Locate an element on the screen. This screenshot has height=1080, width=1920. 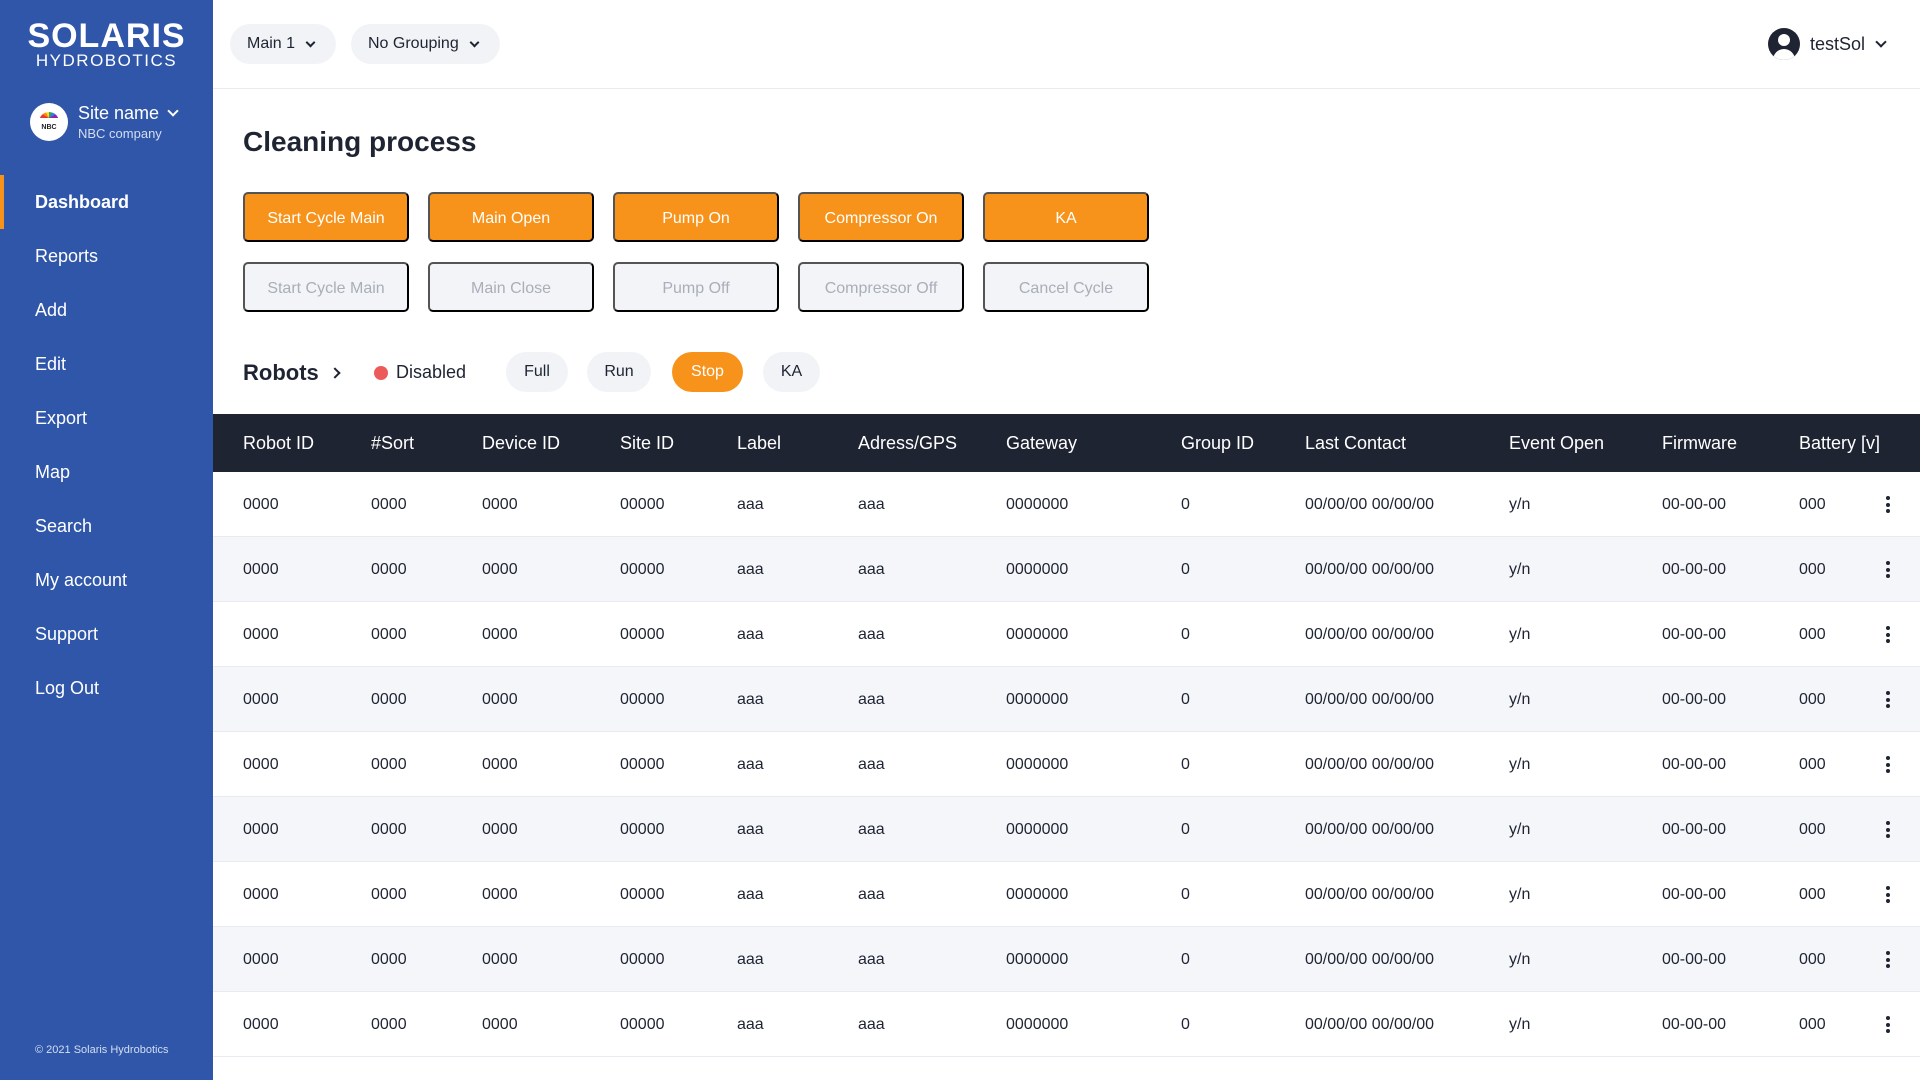
nav-item-add: Add is located at coordinates (106, 310).